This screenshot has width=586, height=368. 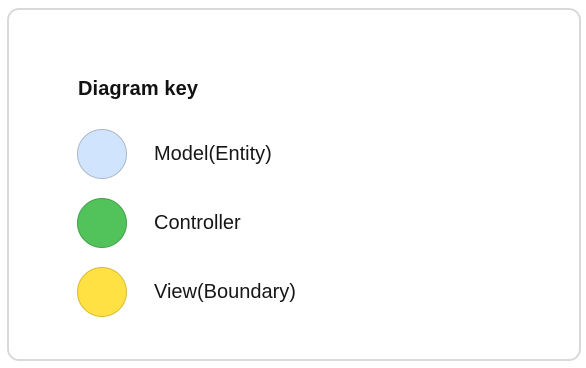 What do you see at coordinates (213, 154) in the screenshot?
I see `legend-label-model: Model(Entity)` at bounding box center [213, 154].